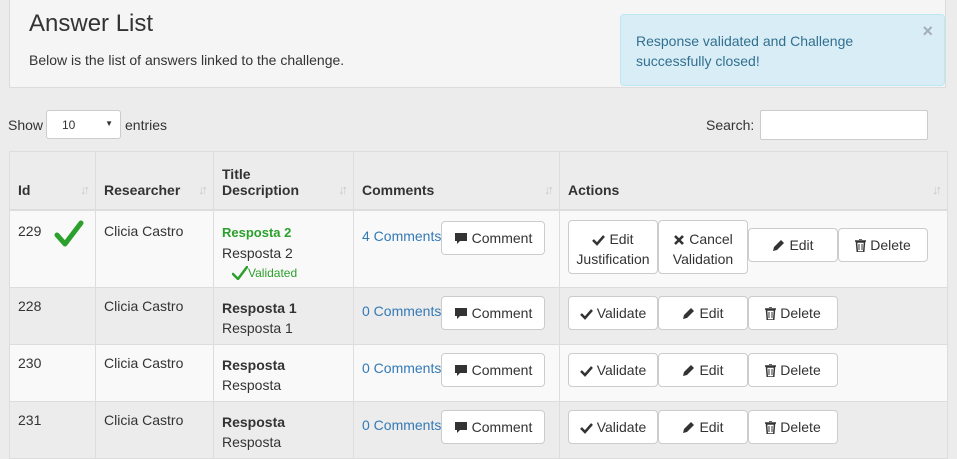 Image resolution: width=957 pixels, height=459 pixels. Describe the element at coordinates (844, 125) in the screenshot. I see `search-input` at that location.